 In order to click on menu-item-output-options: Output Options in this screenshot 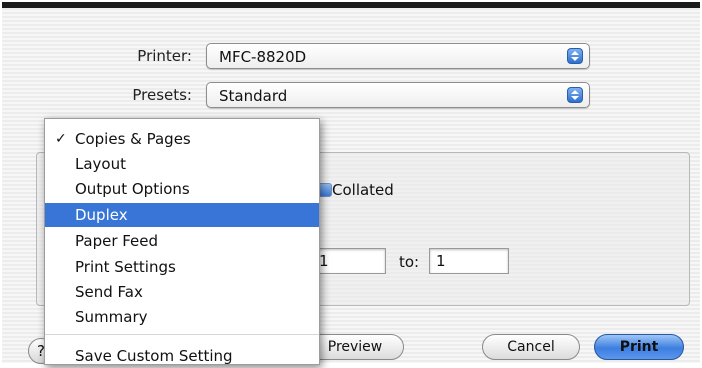, I will do `click(182, 189)`.